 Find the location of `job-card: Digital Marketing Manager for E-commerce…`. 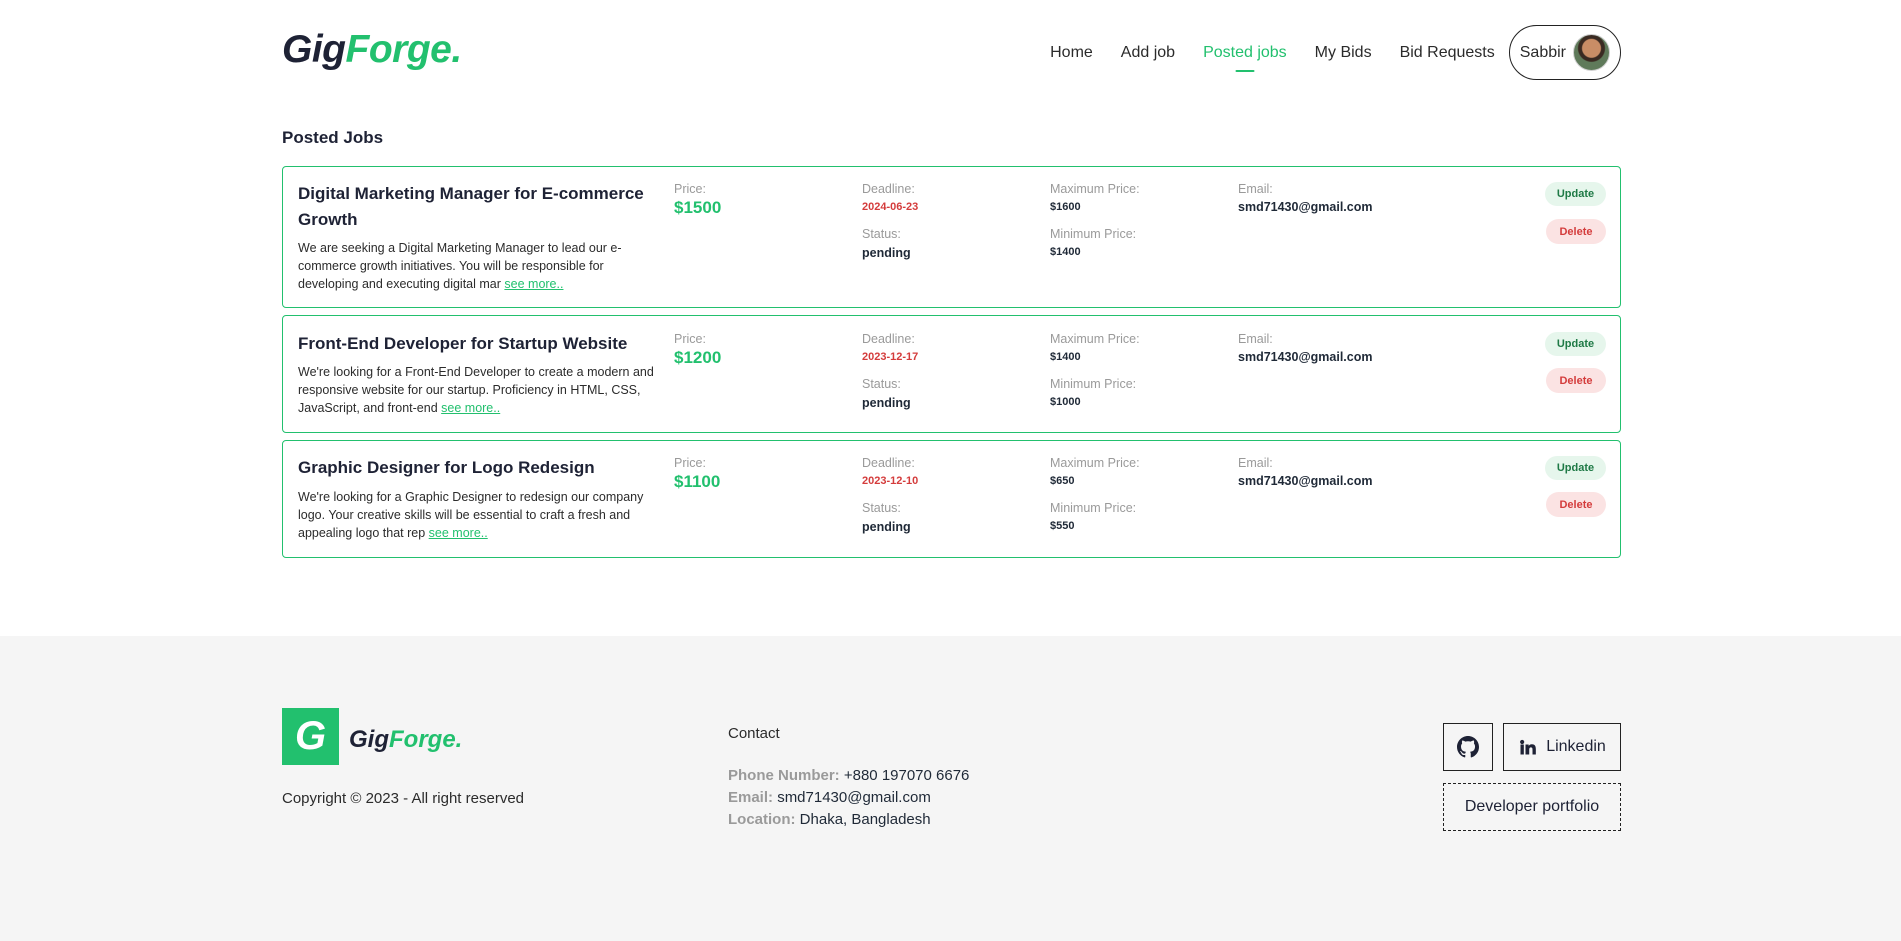

job-card: Digital Marketing Manager for E-commerce… is located at coordinates (951, 237).